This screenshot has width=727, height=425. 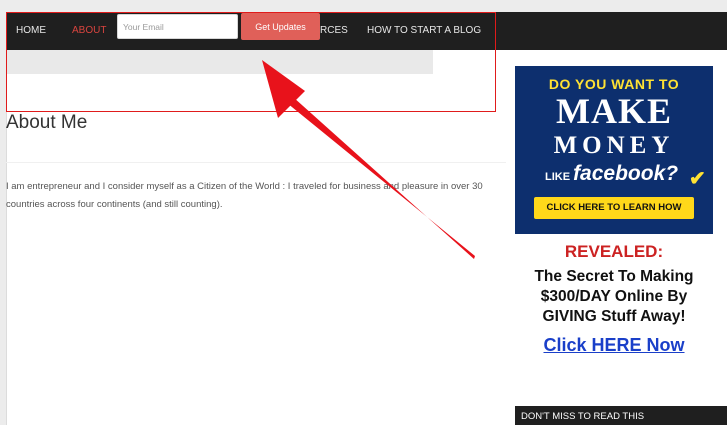 I want to click on banner-brand: facebook?, so click(x=626, y=173).